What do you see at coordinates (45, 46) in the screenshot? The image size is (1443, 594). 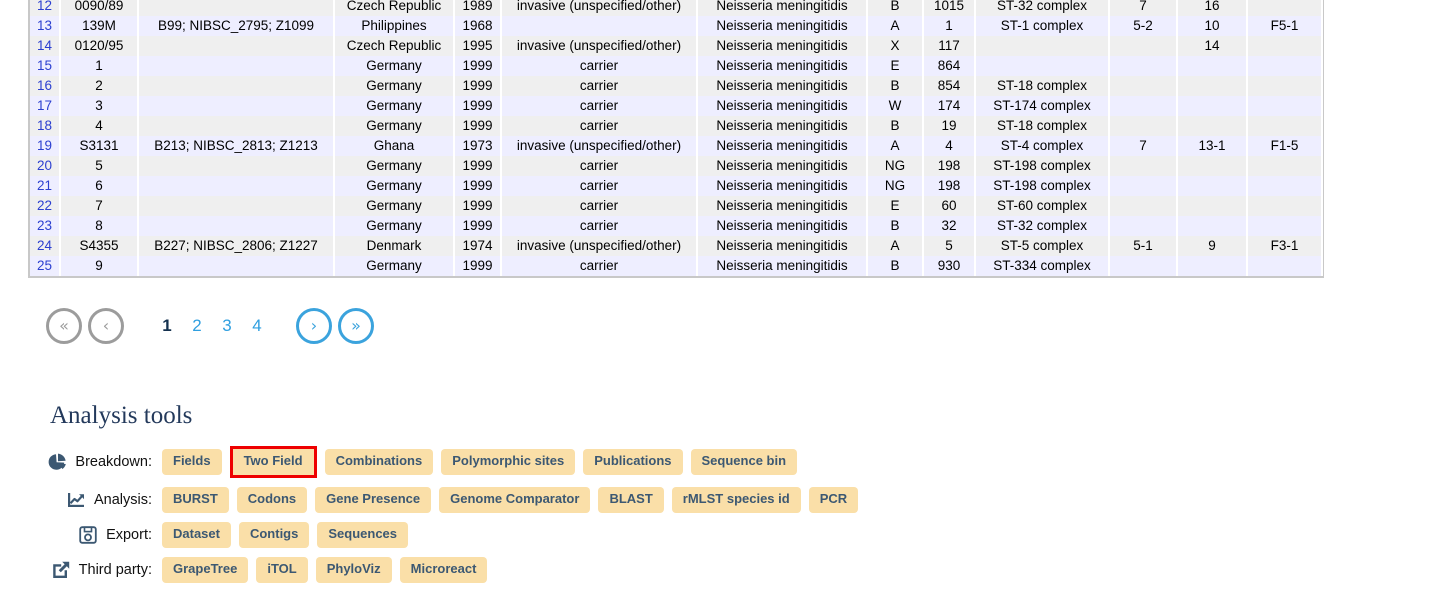 I see `table-row-number-link: 14` at bounding box center [45, 46].